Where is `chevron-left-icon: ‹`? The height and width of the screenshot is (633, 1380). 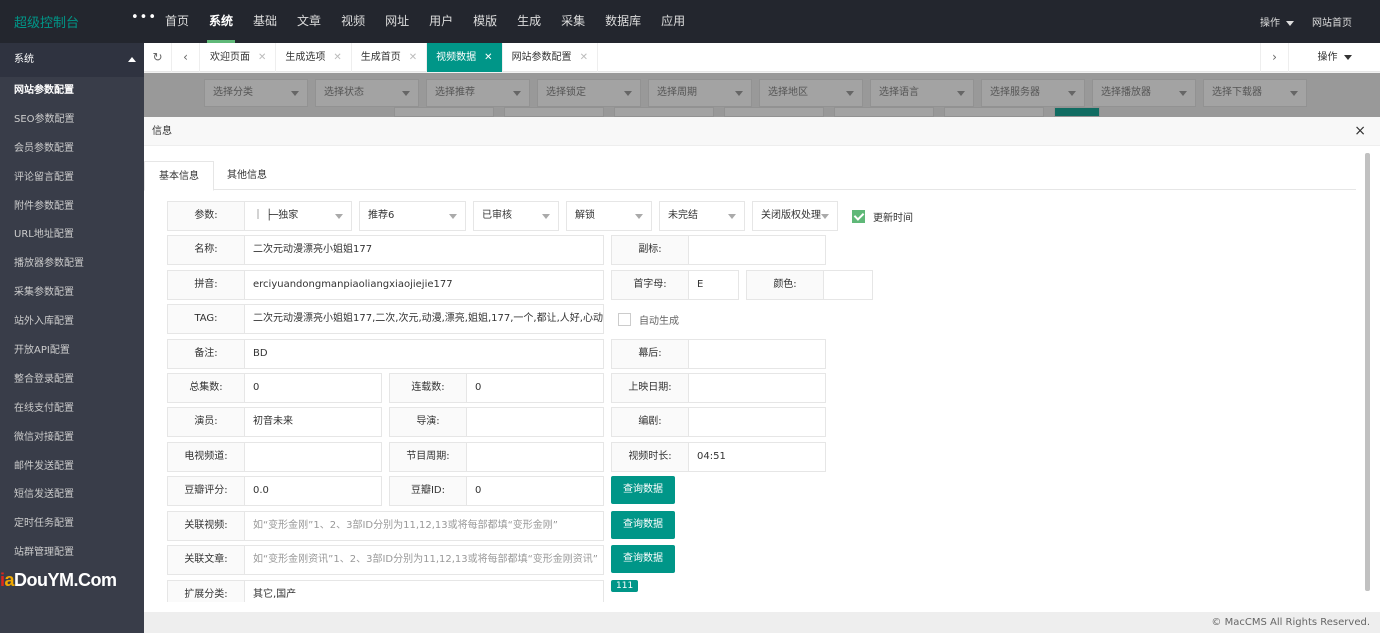 chevron-left-icon: ‹ is located at coordinates (186, 57).